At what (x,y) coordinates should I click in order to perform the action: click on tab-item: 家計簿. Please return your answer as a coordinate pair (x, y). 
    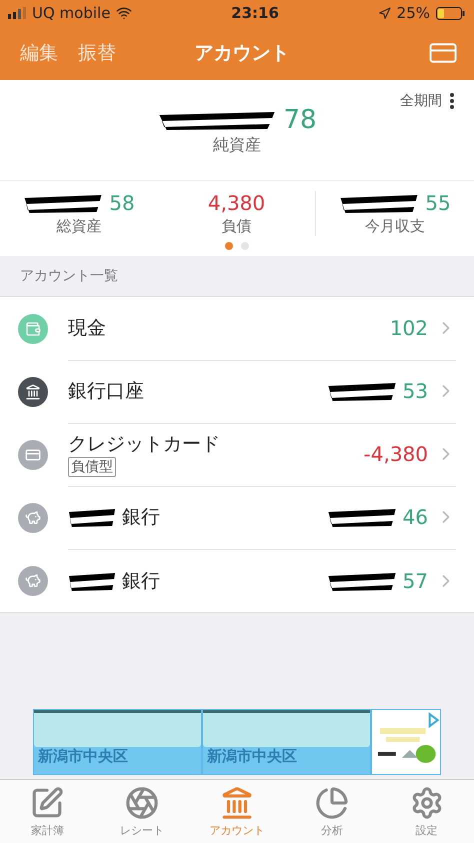
    Looking at the image, I should click on (47, 811).